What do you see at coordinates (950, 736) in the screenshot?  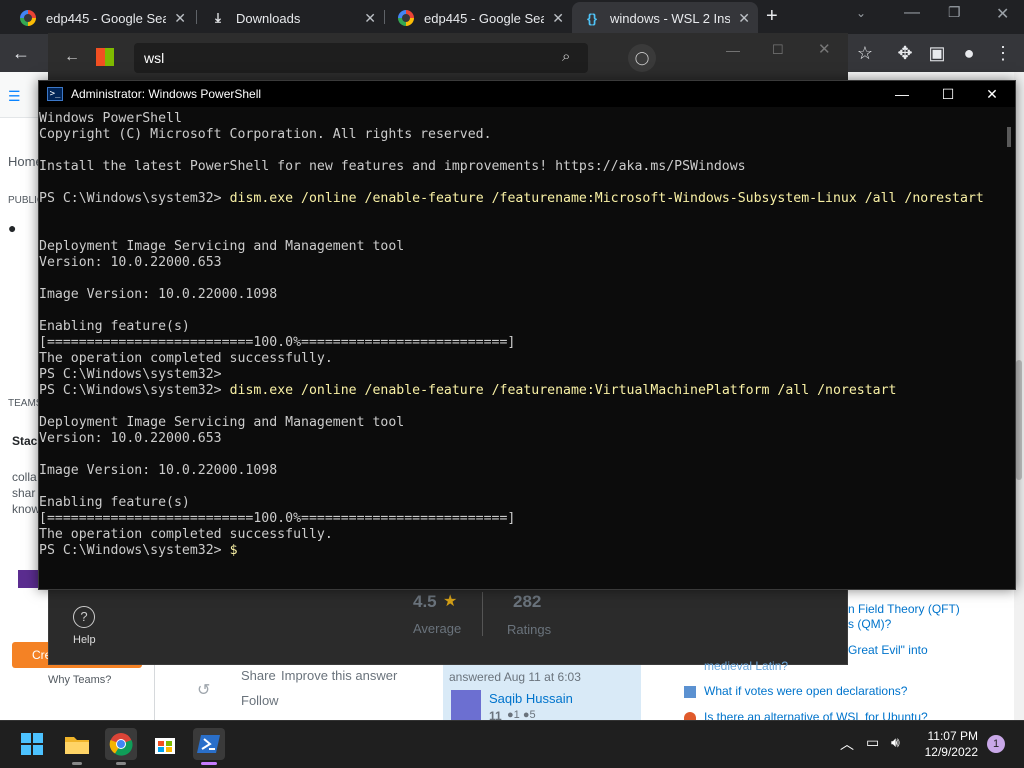 I see `clock-time: 11:07 PM` at bounding box center [950, 736].